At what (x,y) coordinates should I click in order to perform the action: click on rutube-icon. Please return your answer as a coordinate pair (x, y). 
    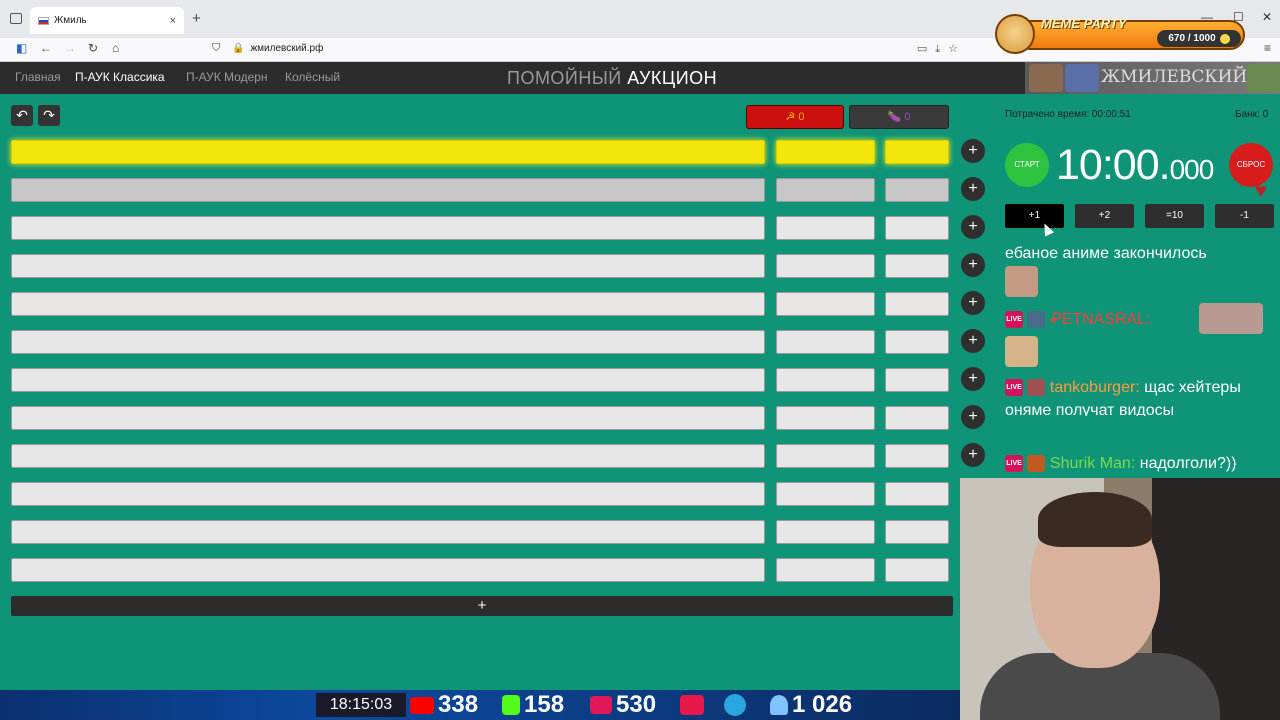
    Looking at the image, I should click on (692, 705).